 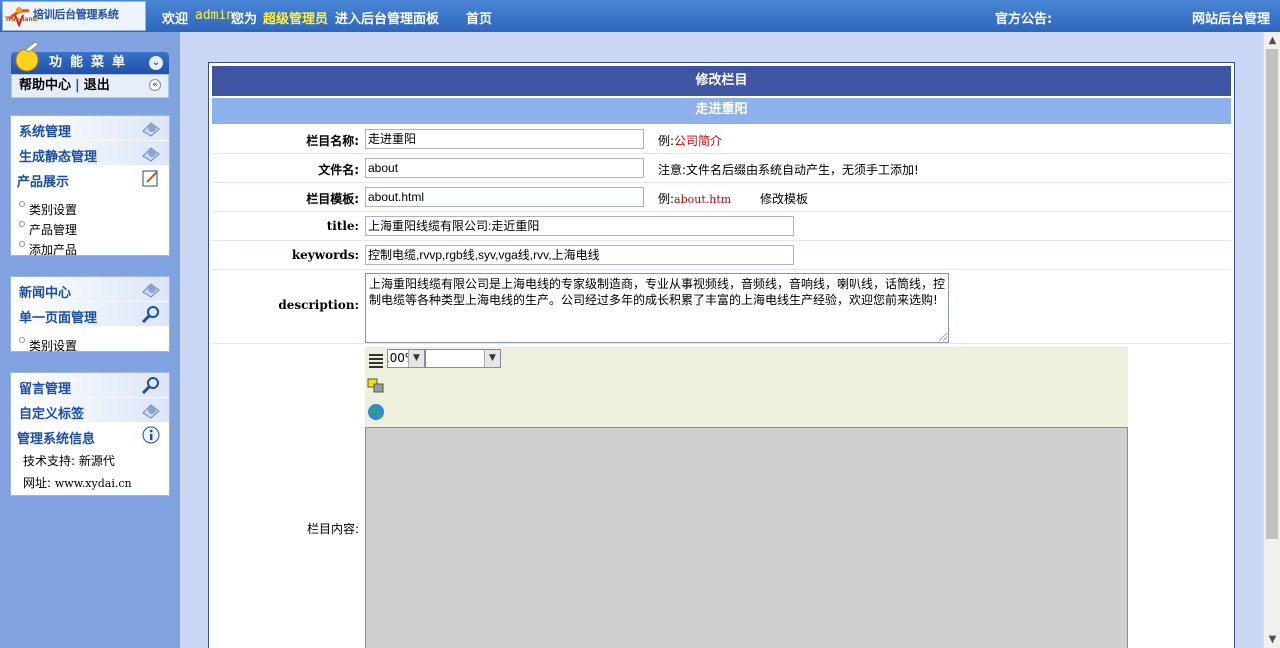 I want to click on help-link: 帮助中心, so click(x=45, y=85).